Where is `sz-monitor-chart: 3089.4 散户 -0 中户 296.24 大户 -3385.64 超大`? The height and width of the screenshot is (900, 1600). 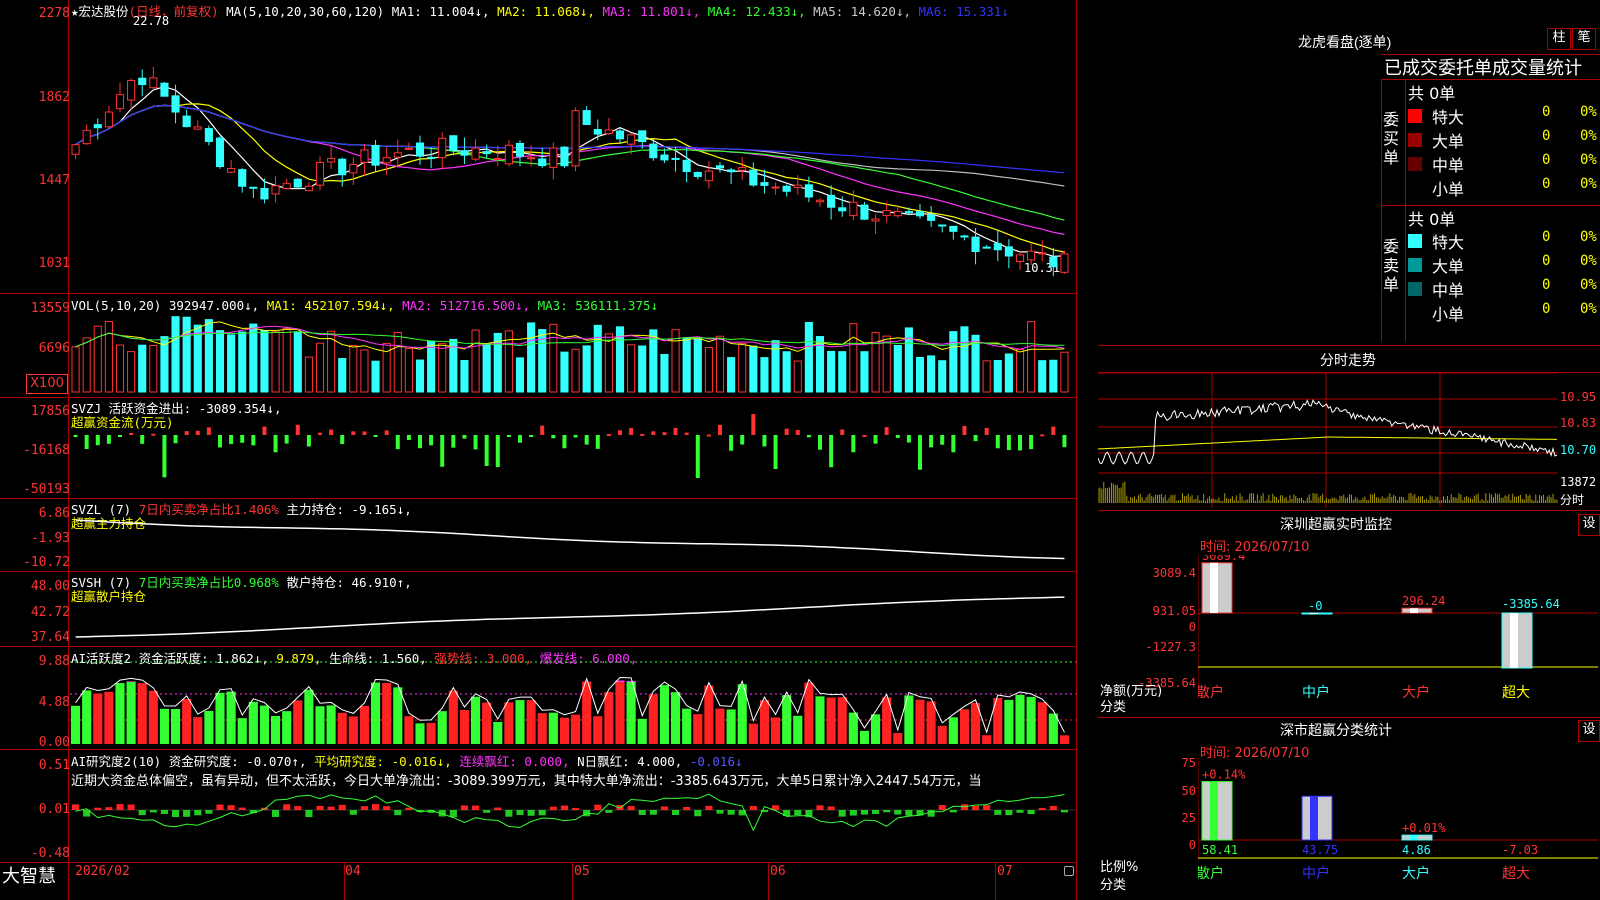
sz-monitor-chart: 3089.4 散户 -0 中户 296.24 大户 -3385.64 超大 is located at coordinates (1398, 635).